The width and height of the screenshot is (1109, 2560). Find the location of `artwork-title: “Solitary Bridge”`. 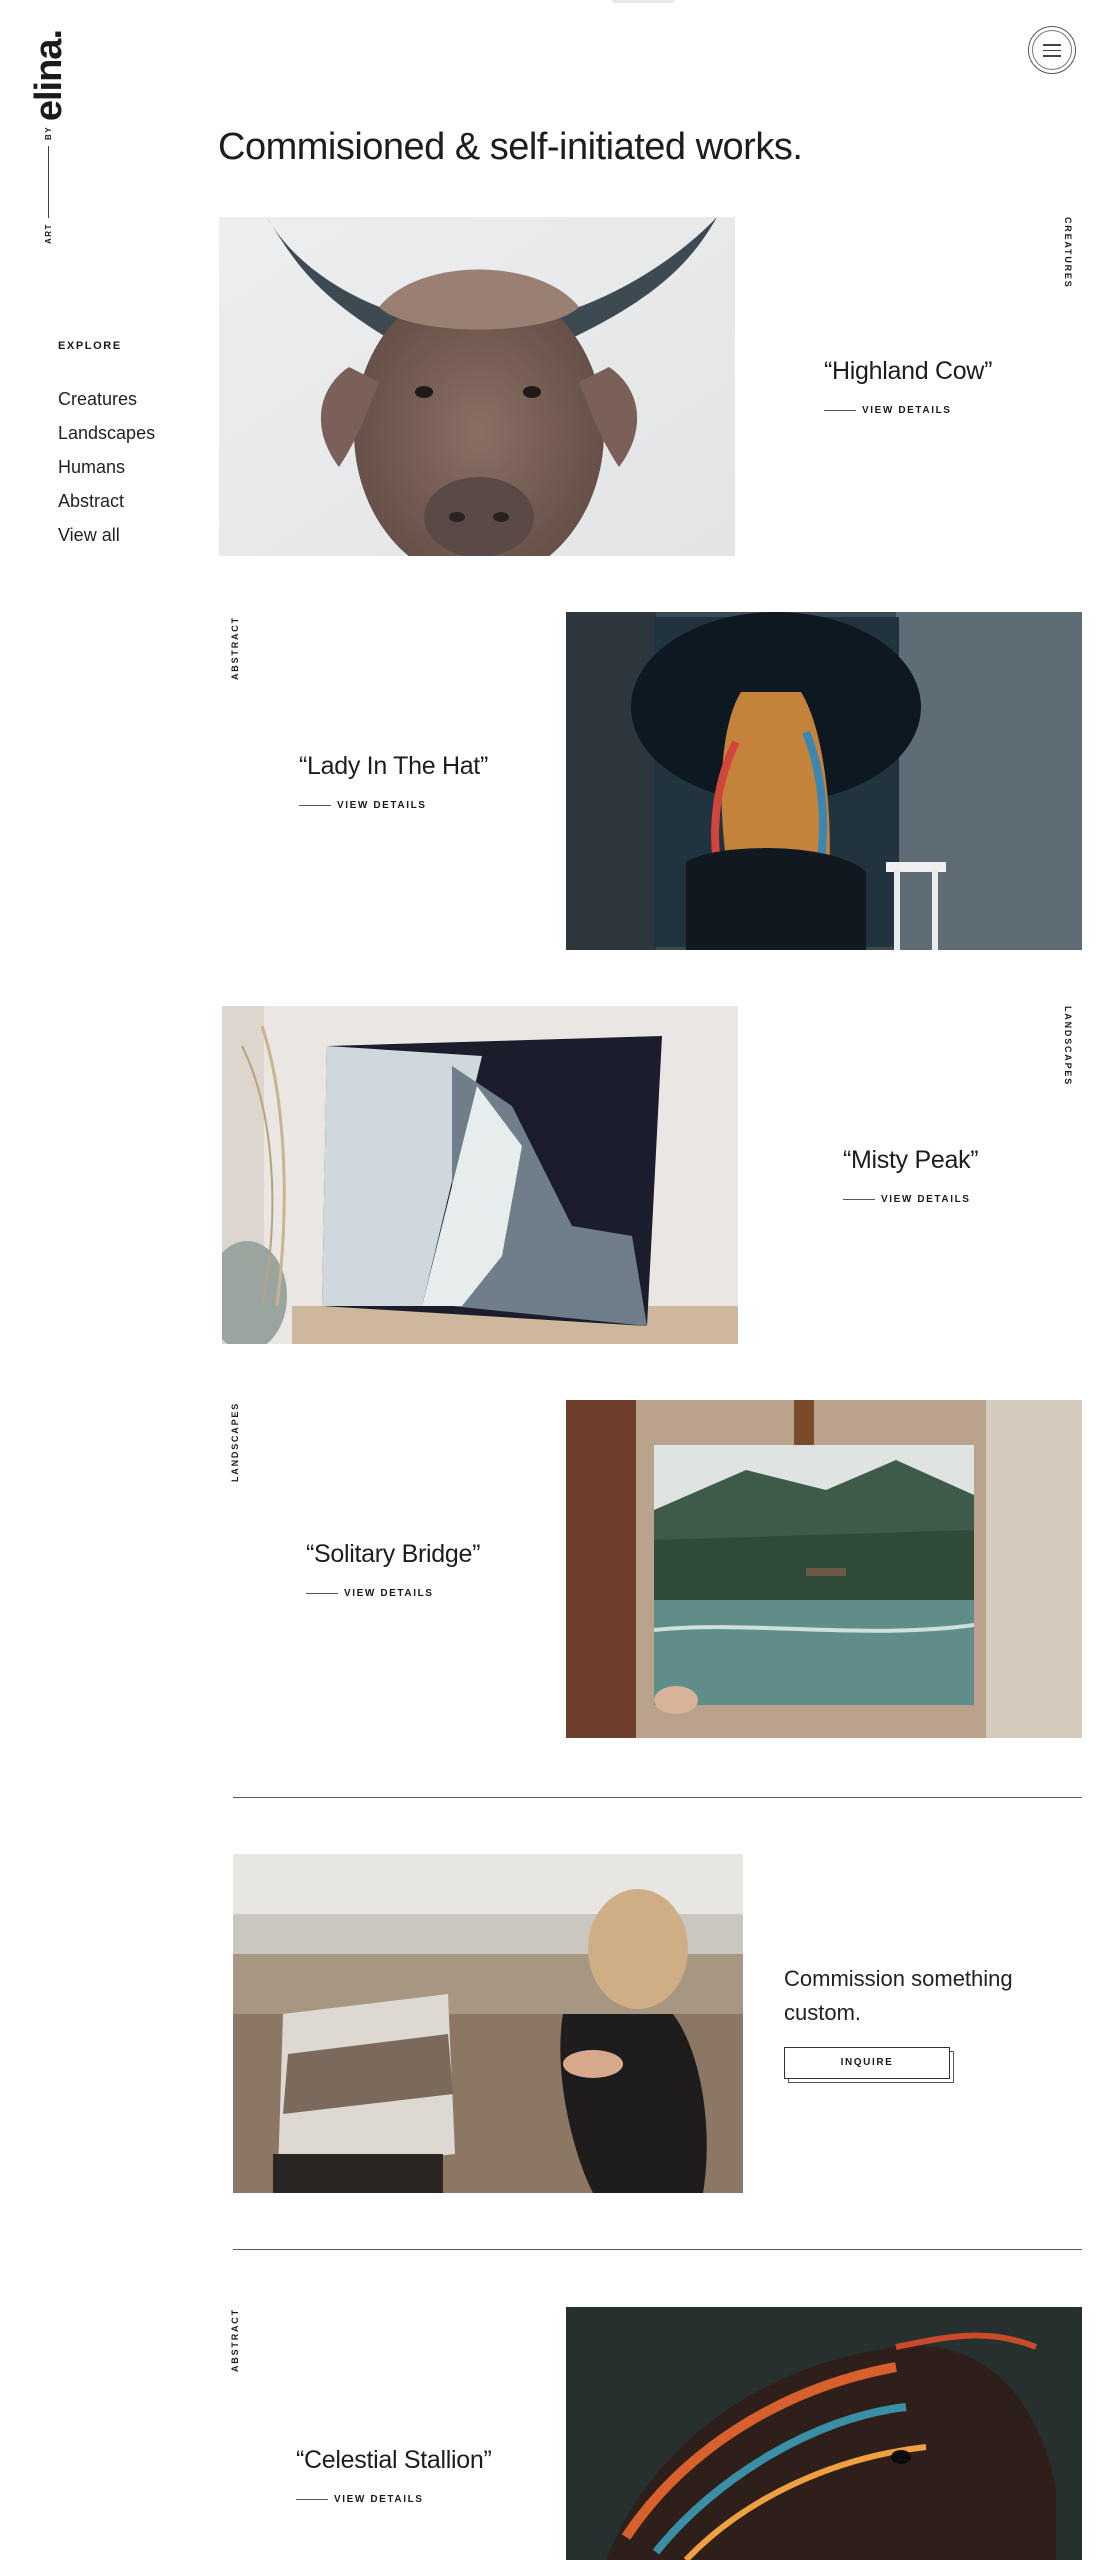

artwork-title: “Solitary Bridge” is located at coordinates (393, 1554).